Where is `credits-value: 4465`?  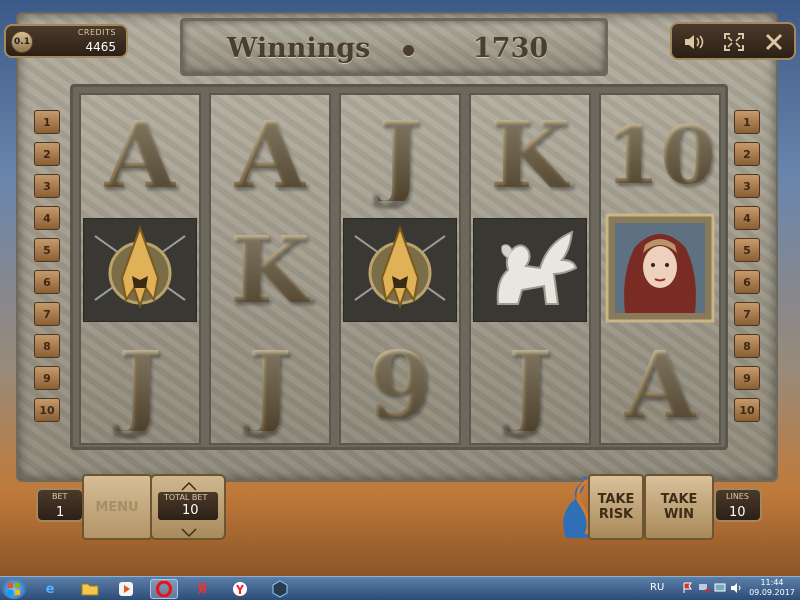
credits-value: 4465 is located at coordinates (100, 47).